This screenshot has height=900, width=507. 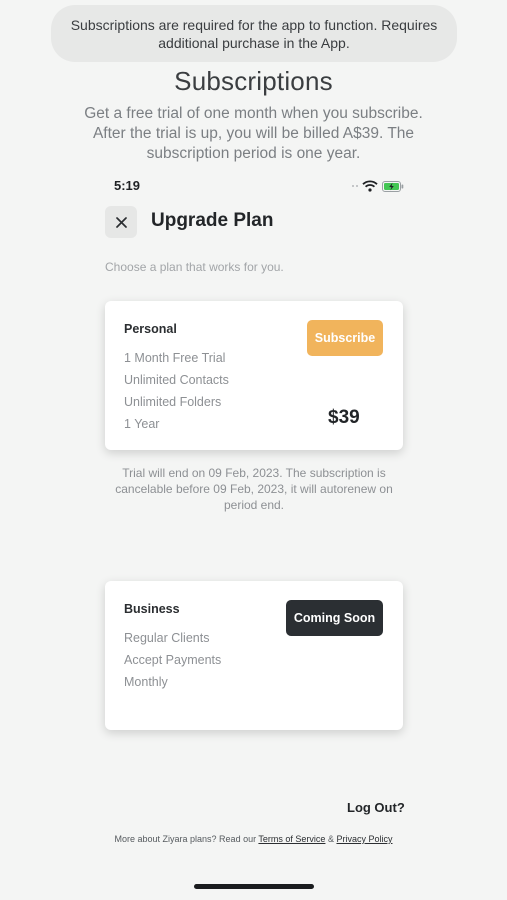 I want to click on business-feature-list: Regular Clients Accept Payments Monthly, so click(x=172, y=663).